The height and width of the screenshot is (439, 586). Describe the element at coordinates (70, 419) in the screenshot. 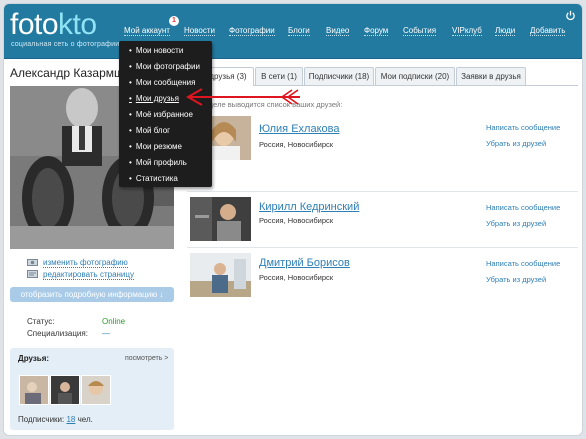

I see `subscribers-count-link: 18` at that location.